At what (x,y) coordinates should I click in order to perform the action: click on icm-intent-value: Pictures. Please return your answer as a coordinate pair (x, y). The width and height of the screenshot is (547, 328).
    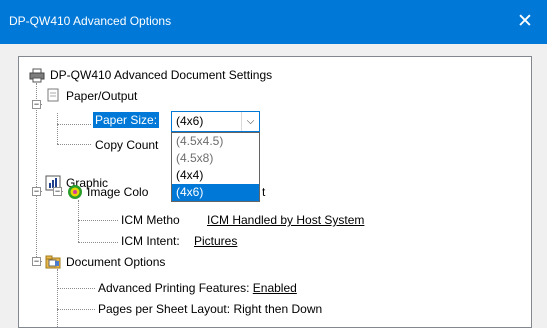
    Looking at the image, I should click on (215, 241).